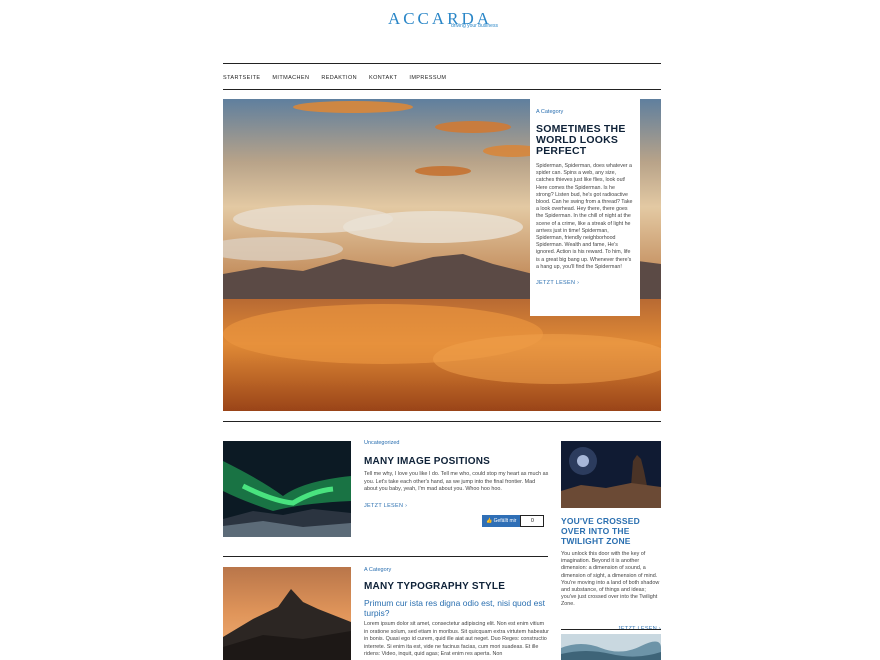  I want to click on post1-read-more-link: JETZT LESEN ›, so click(385, 506).